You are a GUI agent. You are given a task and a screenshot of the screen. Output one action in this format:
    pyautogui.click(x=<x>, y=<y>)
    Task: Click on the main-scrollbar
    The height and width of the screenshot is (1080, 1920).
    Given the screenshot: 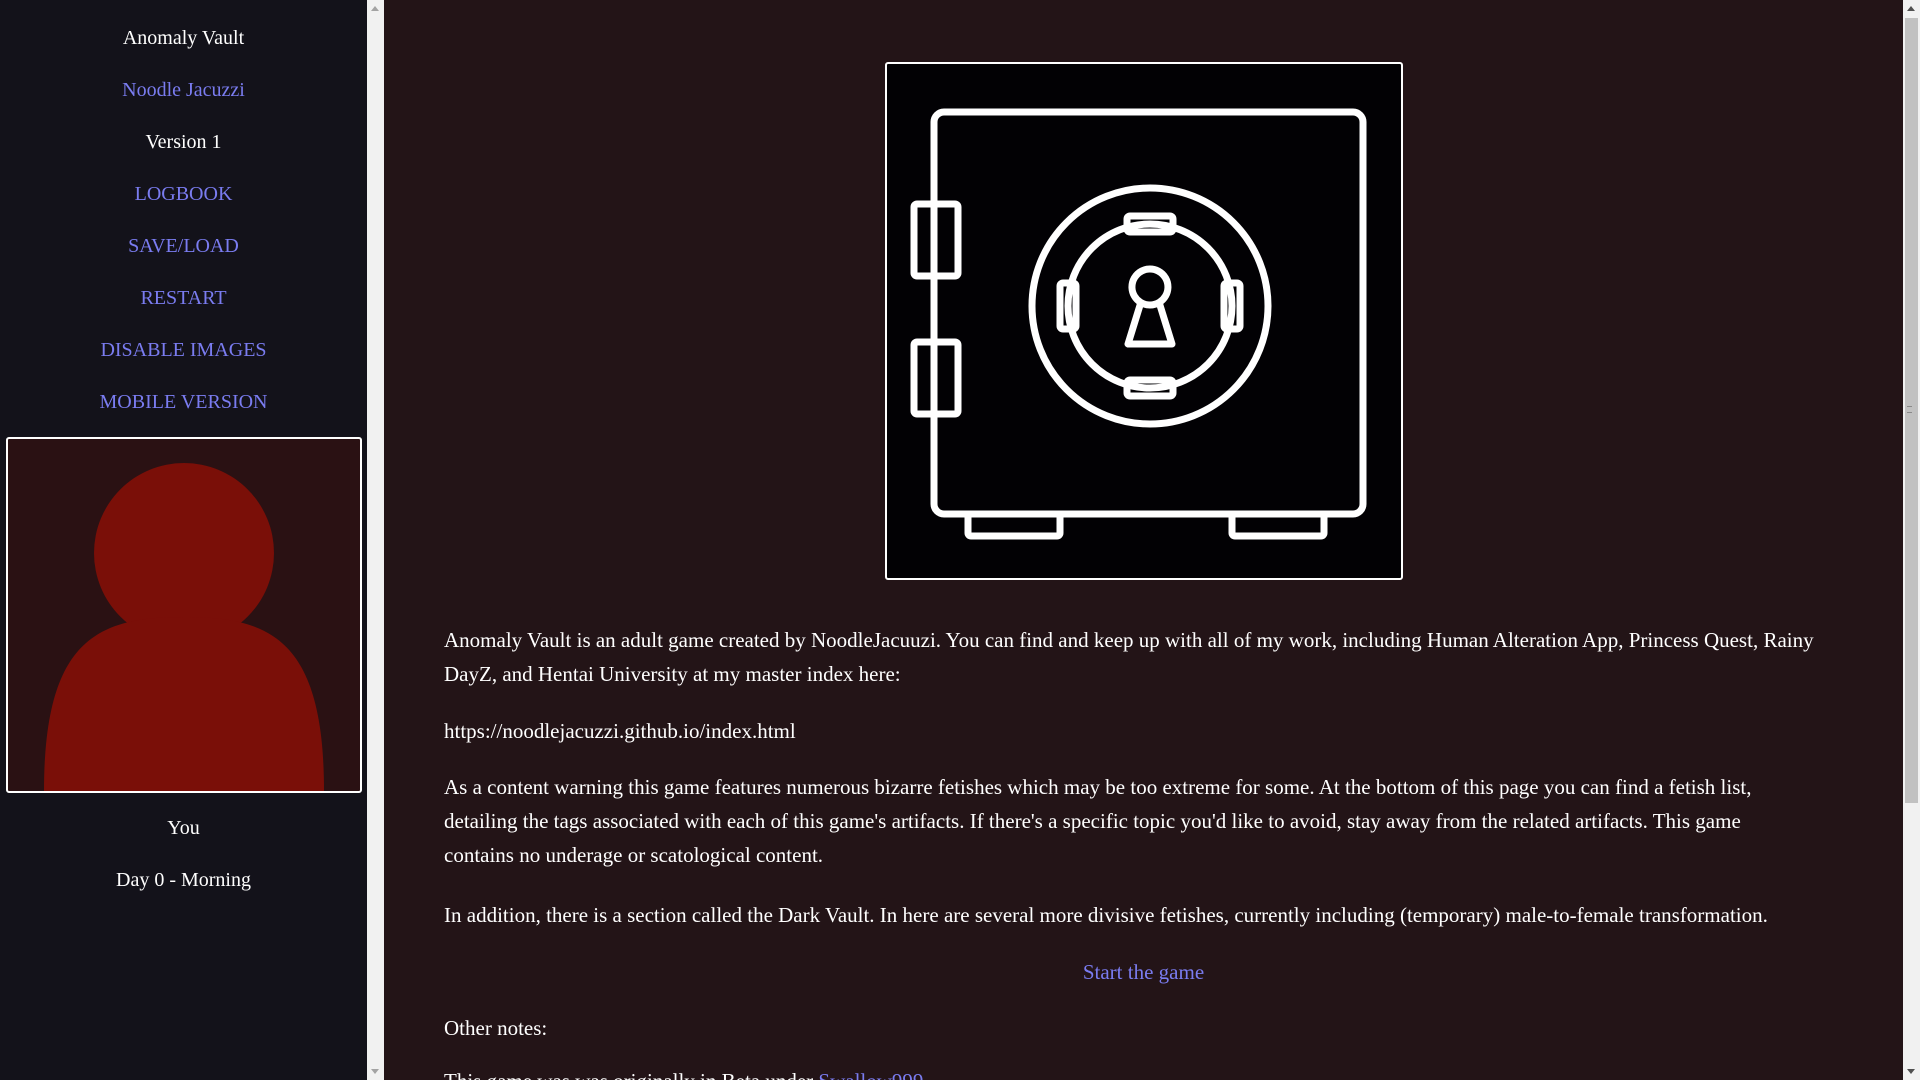 What is the action you would take?
    pyautogui.click(x=1911, y=540)
    